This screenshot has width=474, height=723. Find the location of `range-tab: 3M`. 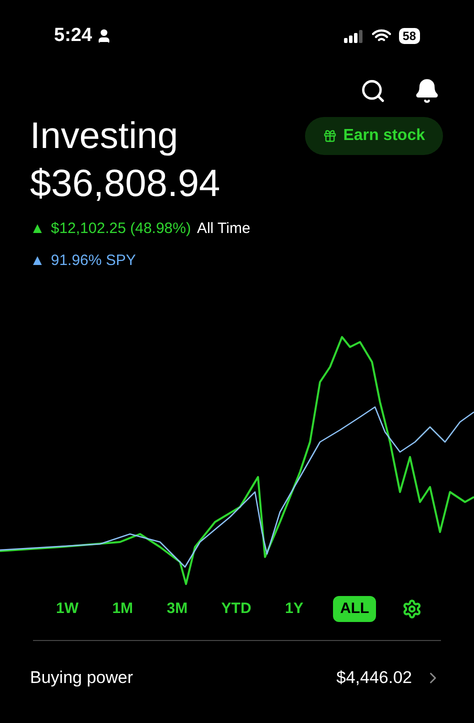

range-tab: 3M is located at coordinates (177, 609).